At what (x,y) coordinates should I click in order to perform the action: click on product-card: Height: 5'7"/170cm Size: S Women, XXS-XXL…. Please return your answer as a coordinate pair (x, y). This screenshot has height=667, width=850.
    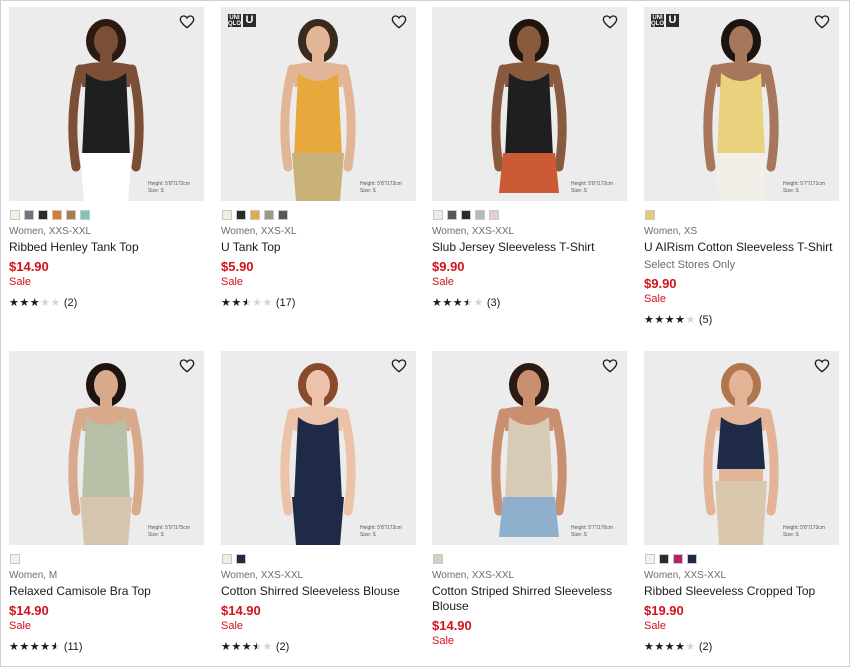
    Looking at the image, I should click on (529, 509).